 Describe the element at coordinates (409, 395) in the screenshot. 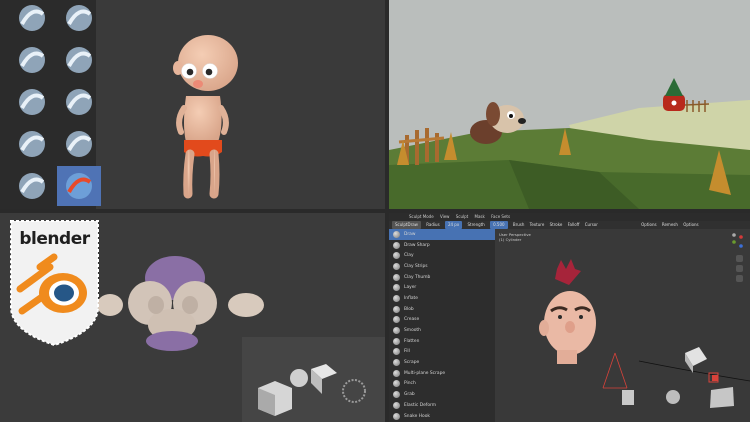

I see `brush-item-label: Grab` at that location.